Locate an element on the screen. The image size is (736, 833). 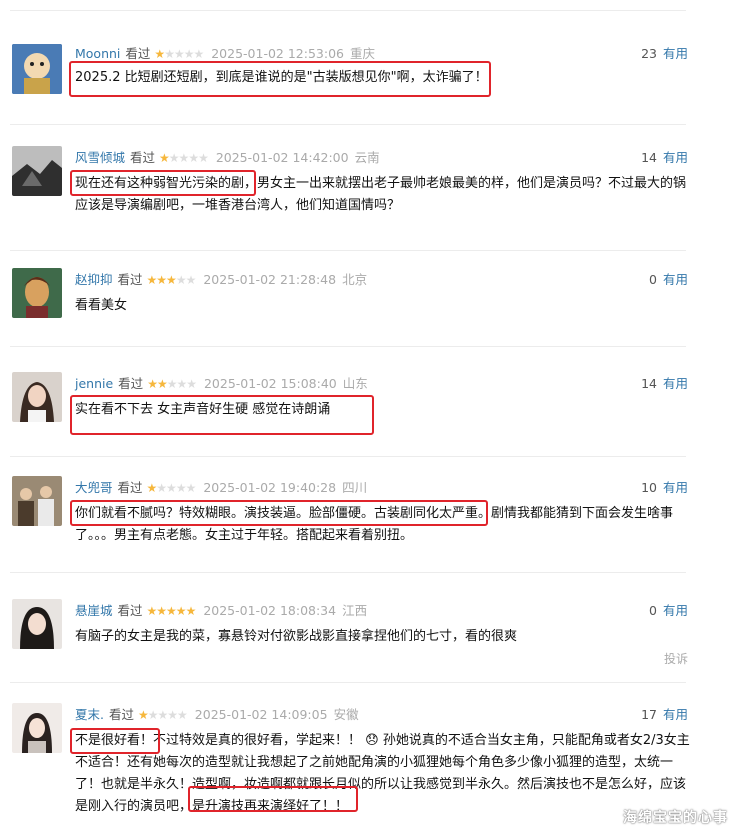
comment-meta: jennie 看过 ★★★★★ 2025-01-02 15:08:40 山东 is located at coordinates (221, 384).